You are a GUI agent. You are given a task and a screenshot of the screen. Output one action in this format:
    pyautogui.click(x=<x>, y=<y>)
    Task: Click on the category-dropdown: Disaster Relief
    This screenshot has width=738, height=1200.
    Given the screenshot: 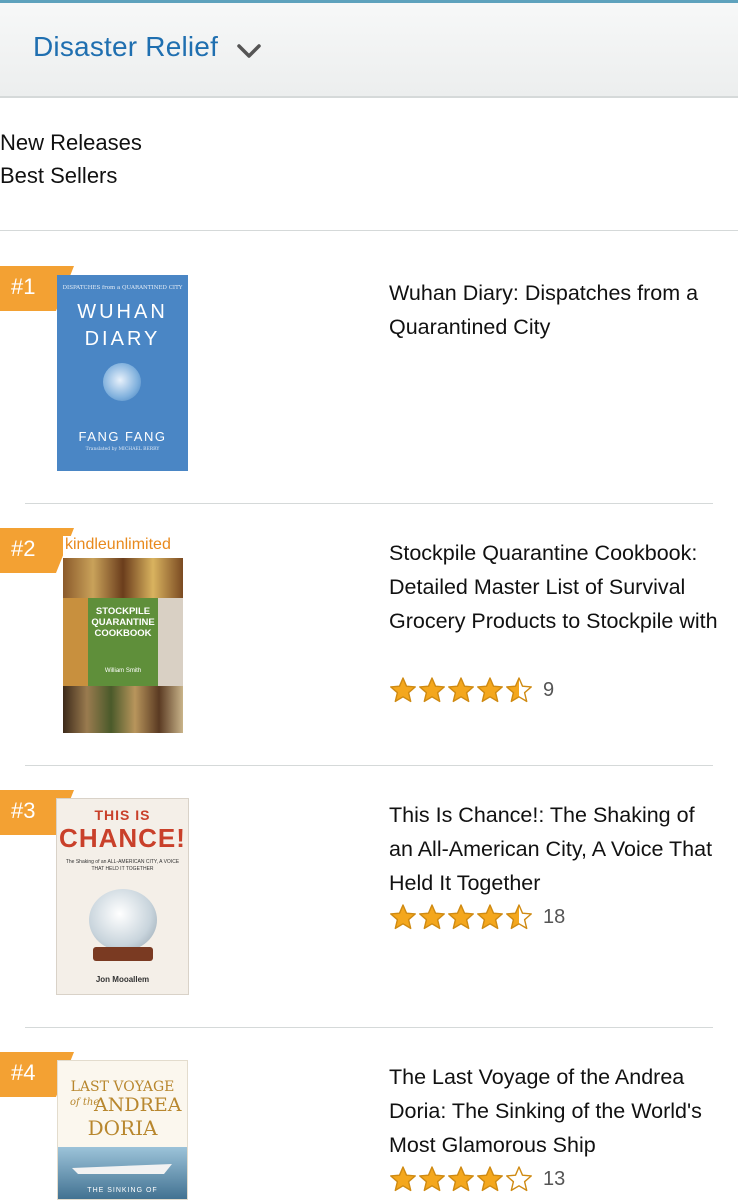 What is the action you would take?
    pyautogui.click(x=125, y=47)
    